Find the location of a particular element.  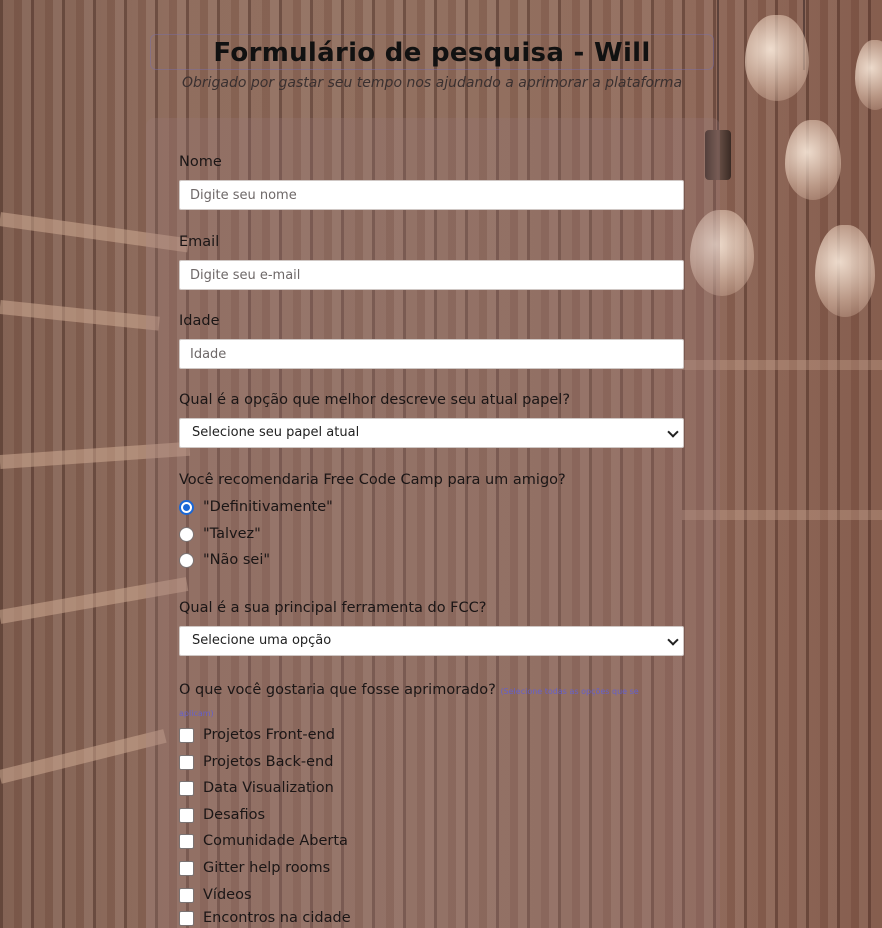

recommend-option-dont-know: "Não sei" is located at coordinates (224, 560).